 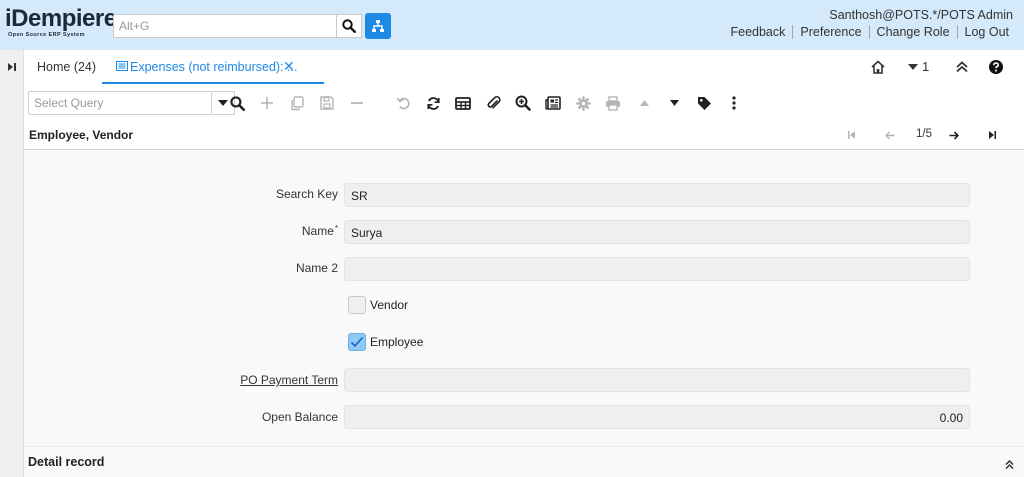 What do you see at coordinates (316, 268) in the screenshot?
I see `name2-label: Name 2` at bounding box center [316, 268].